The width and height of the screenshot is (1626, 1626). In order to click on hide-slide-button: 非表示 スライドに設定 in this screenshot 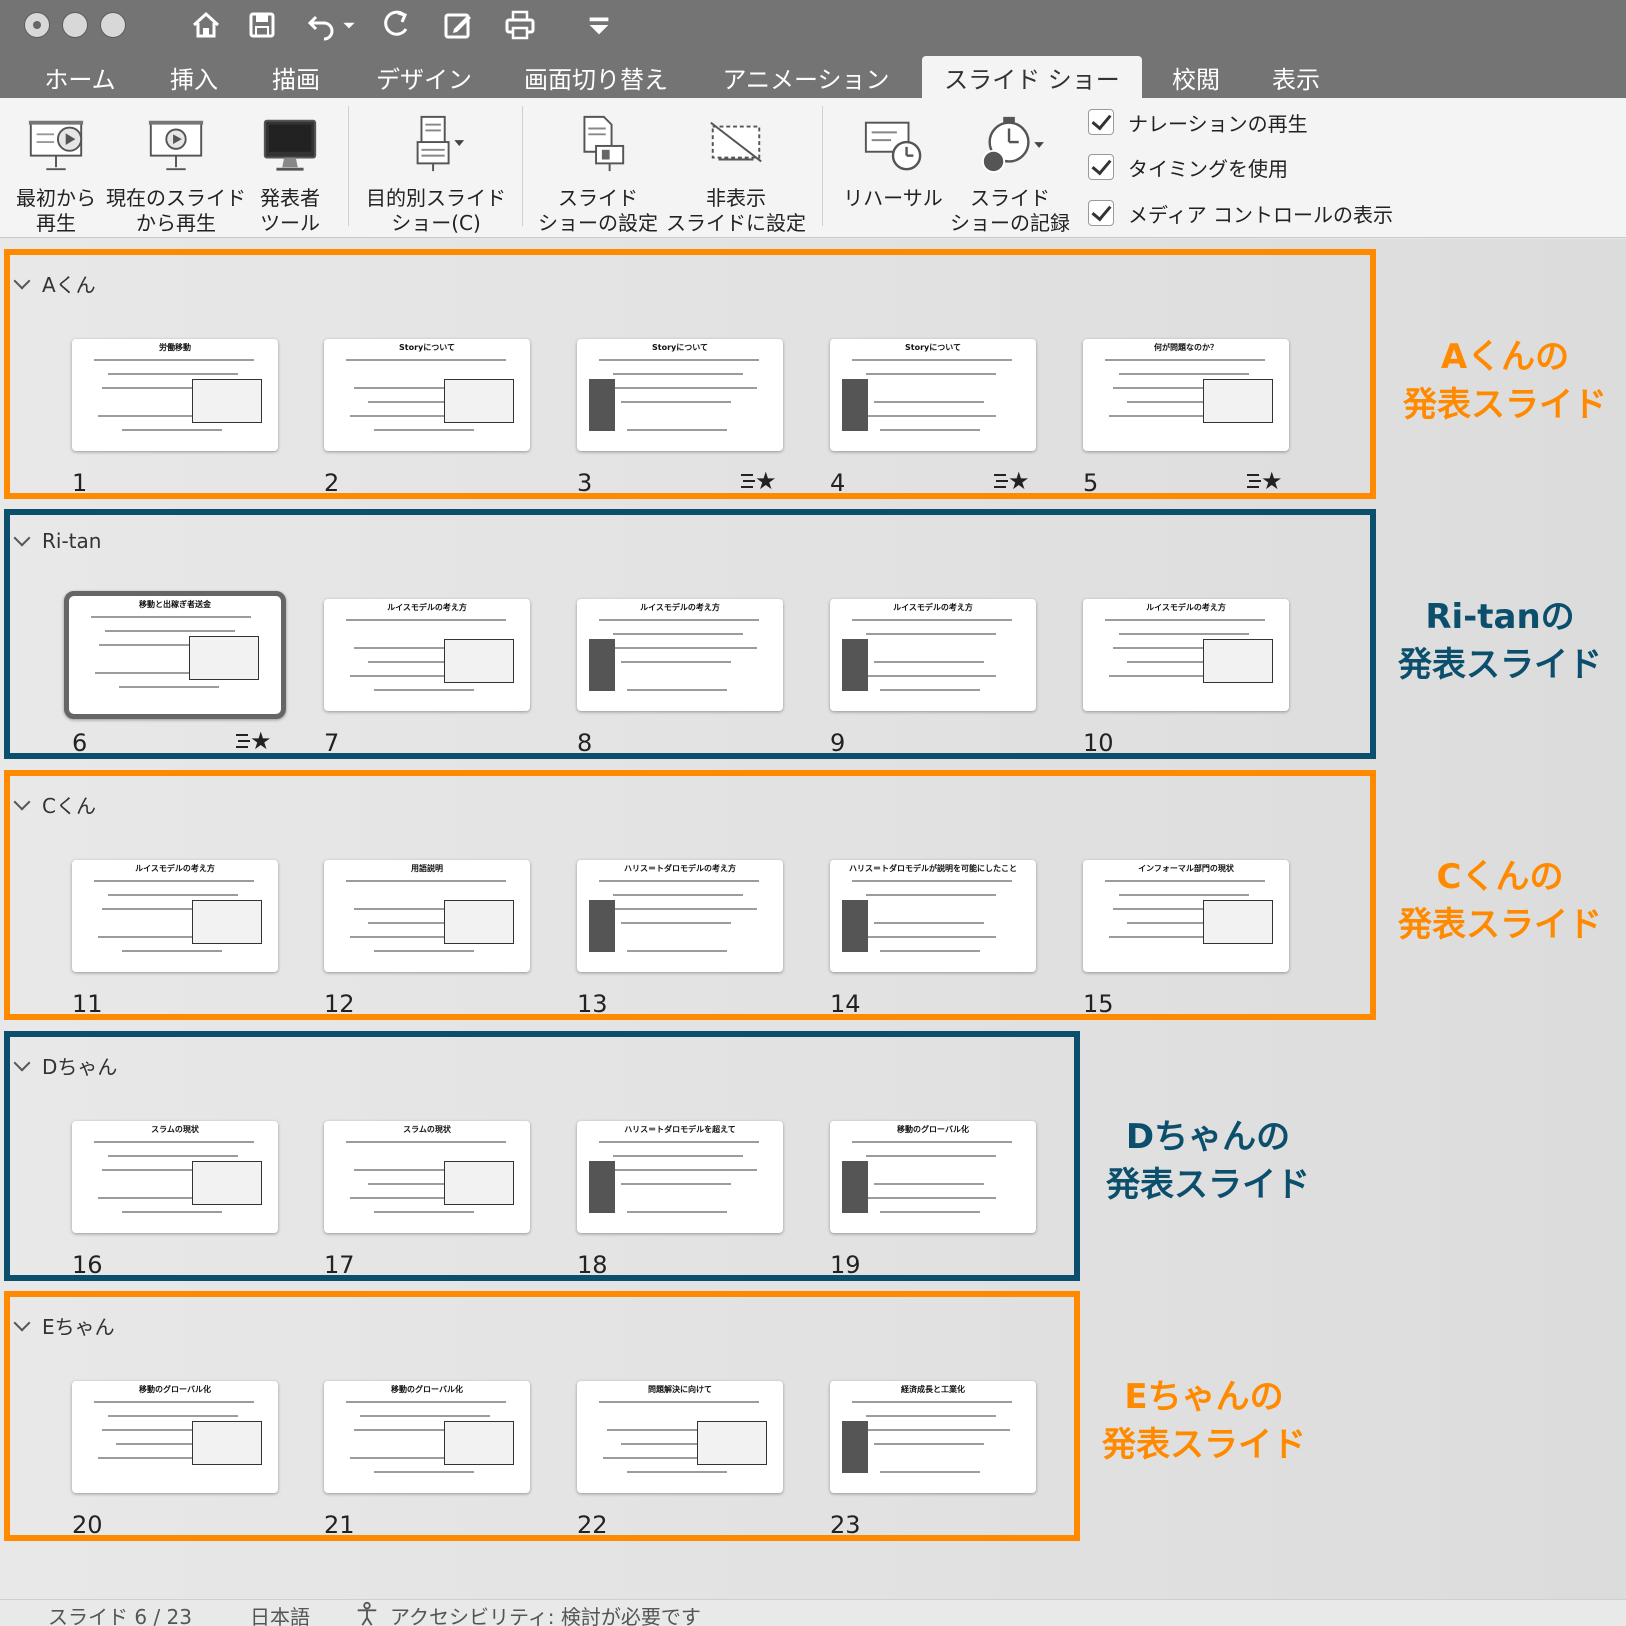, I will do `click(736, 174)`.